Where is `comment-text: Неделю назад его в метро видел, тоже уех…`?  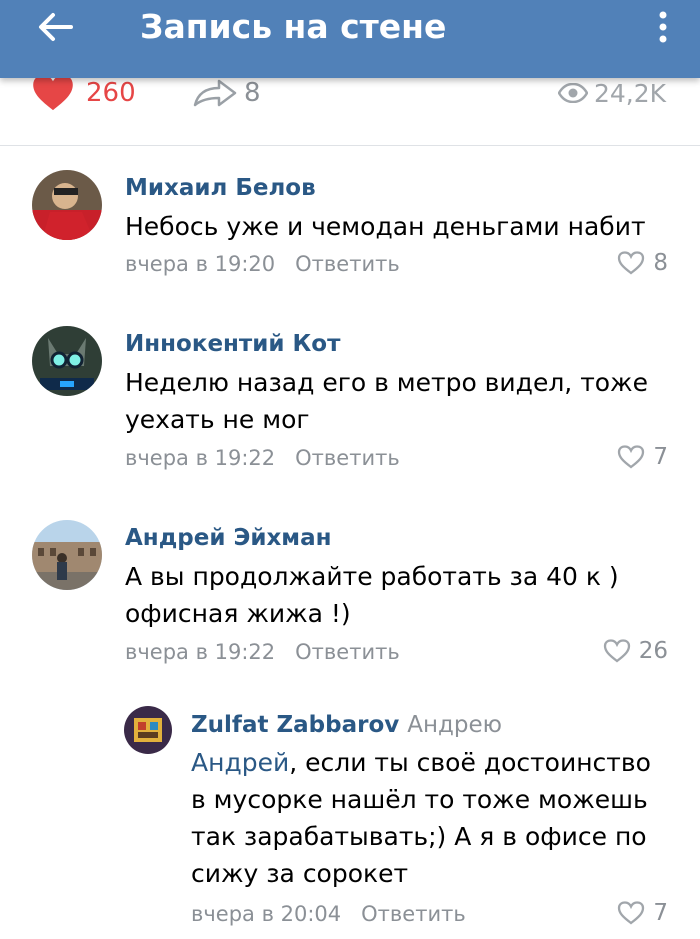 comment-text: Неделю назад его в метро видел, тоже уех… is located at coordinates (386, 401).